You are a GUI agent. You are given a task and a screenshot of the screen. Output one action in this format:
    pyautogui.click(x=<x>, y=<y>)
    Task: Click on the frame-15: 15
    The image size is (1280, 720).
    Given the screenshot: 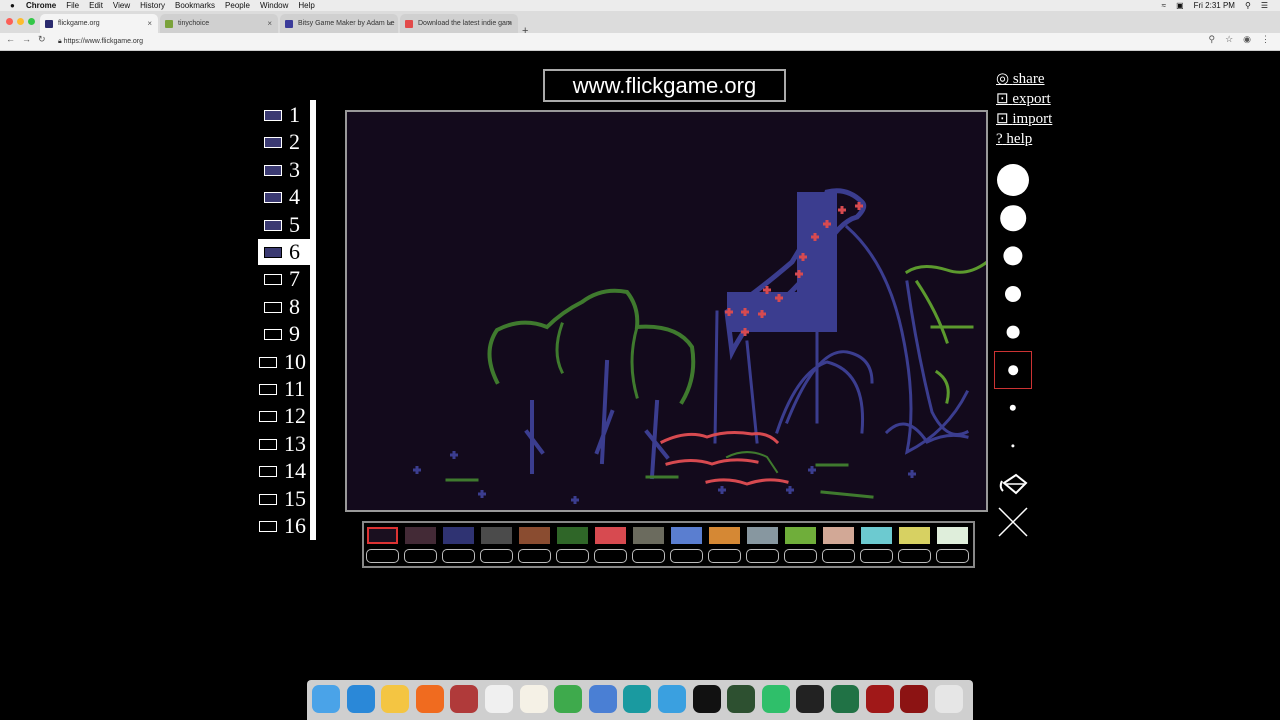 What is the action you would take?
    pyautogui.click(x=284, y=499)
    